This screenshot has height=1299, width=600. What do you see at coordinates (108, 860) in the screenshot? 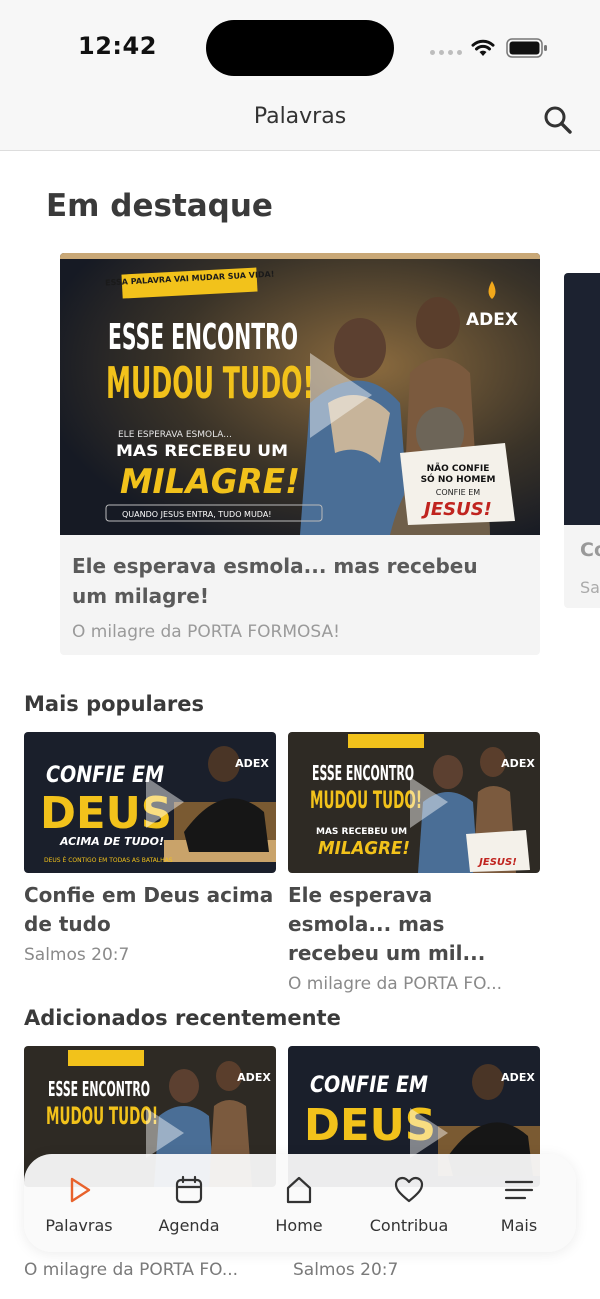
I see `thumb-footer-text: DEUS É CONTIGO EM TODAS AS BATALHAS` at bounding box center [108, 860].